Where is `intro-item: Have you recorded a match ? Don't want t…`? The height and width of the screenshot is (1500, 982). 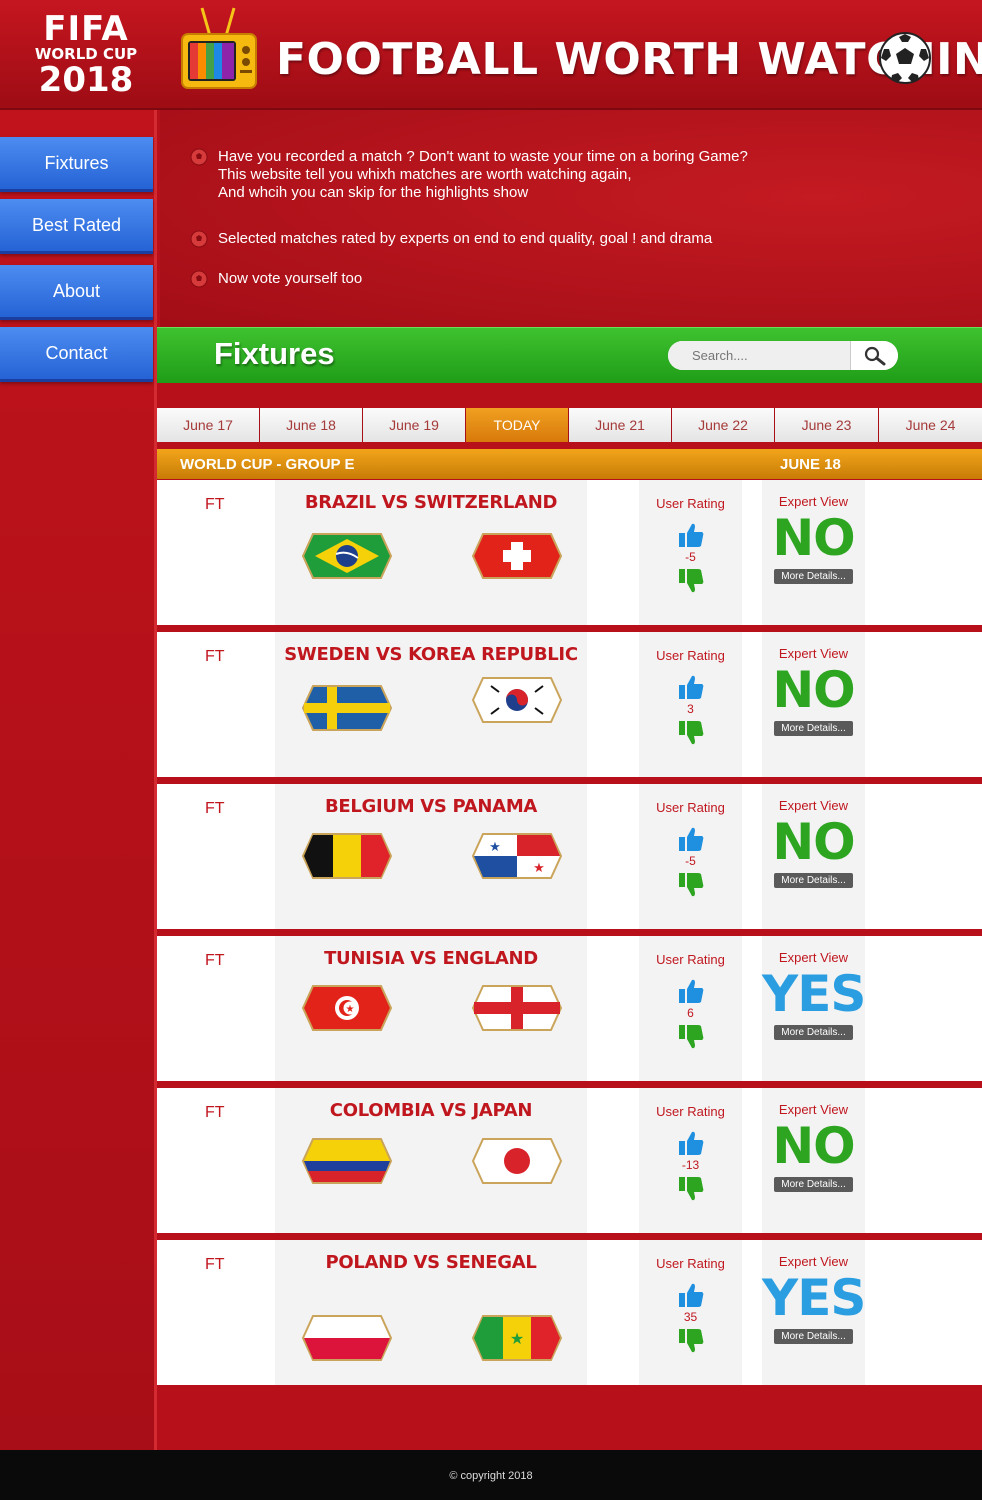 intro-item: Have you recorded a match ? Don't want t… is located at coordinates (469, 175).